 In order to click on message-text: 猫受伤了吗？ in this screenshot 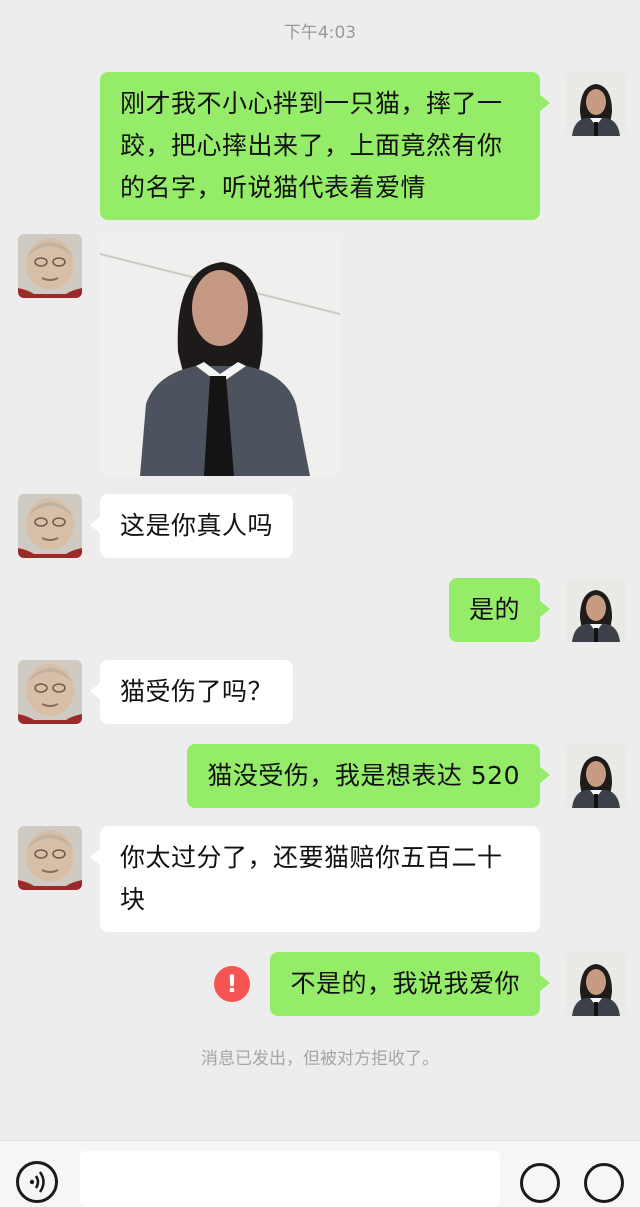, I will do `click(197, 691)`.